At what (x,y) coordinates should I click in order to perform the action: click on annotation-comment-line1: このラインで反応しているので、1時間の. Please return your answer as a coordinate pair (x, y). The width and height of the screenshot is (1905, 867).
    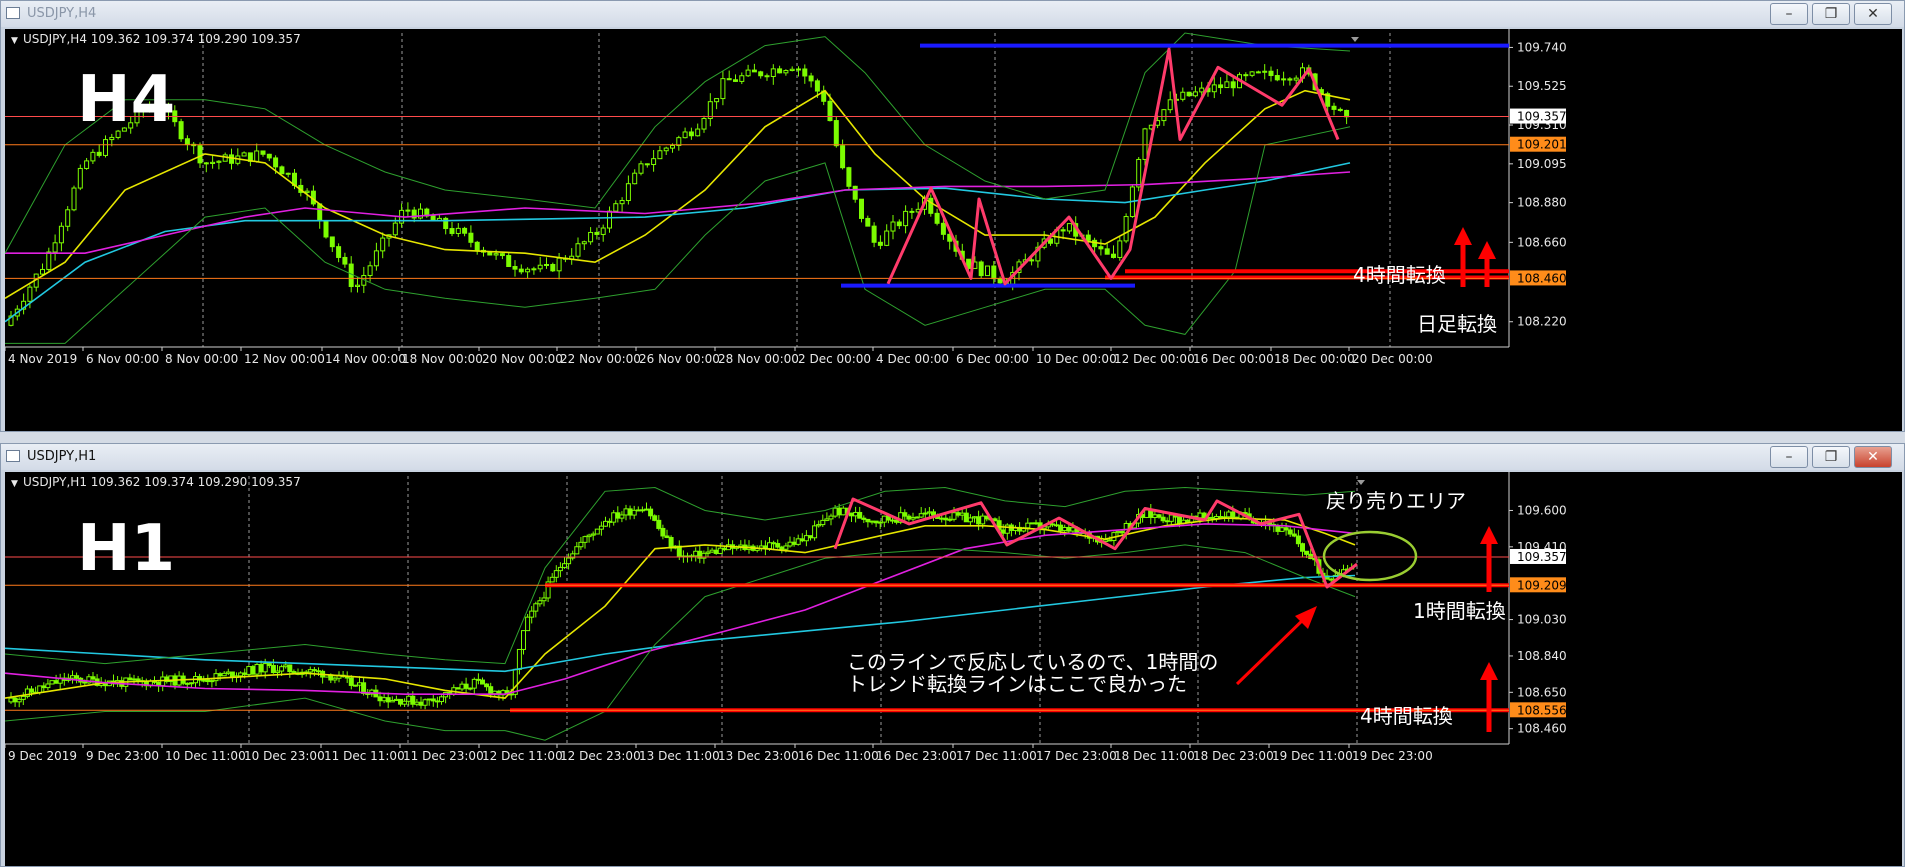
    Looking at the image, I should click on (1032, 662).